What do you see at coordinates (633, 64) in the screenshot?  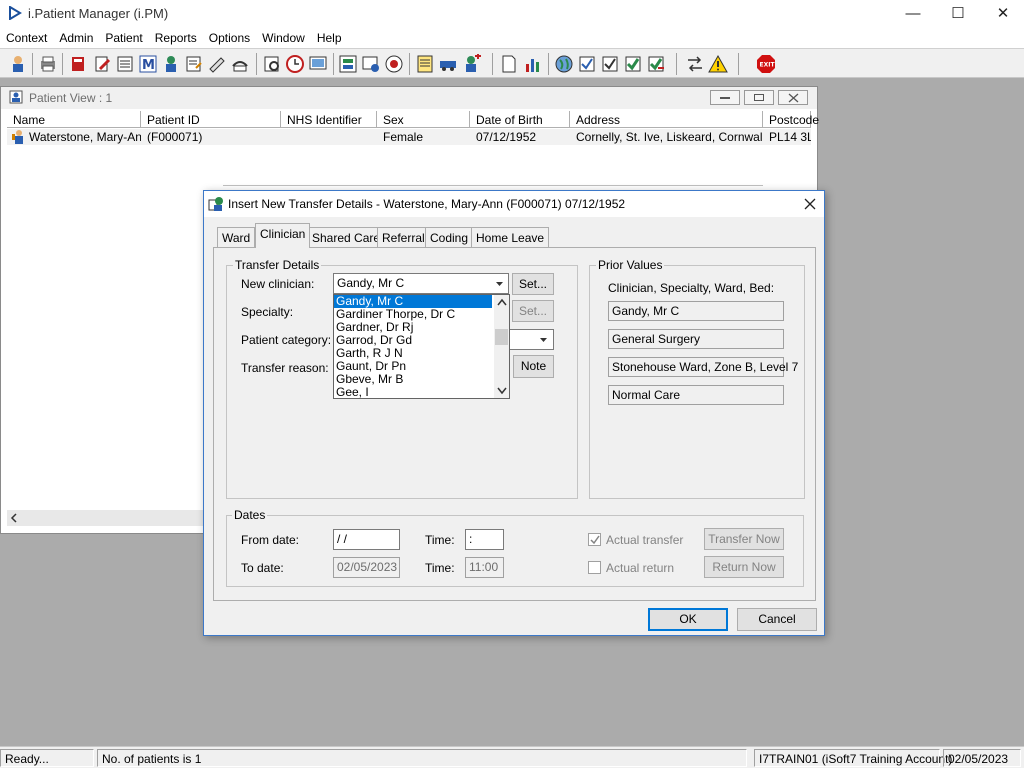 I see `check-green-icon` at bounding box center [633, 64].